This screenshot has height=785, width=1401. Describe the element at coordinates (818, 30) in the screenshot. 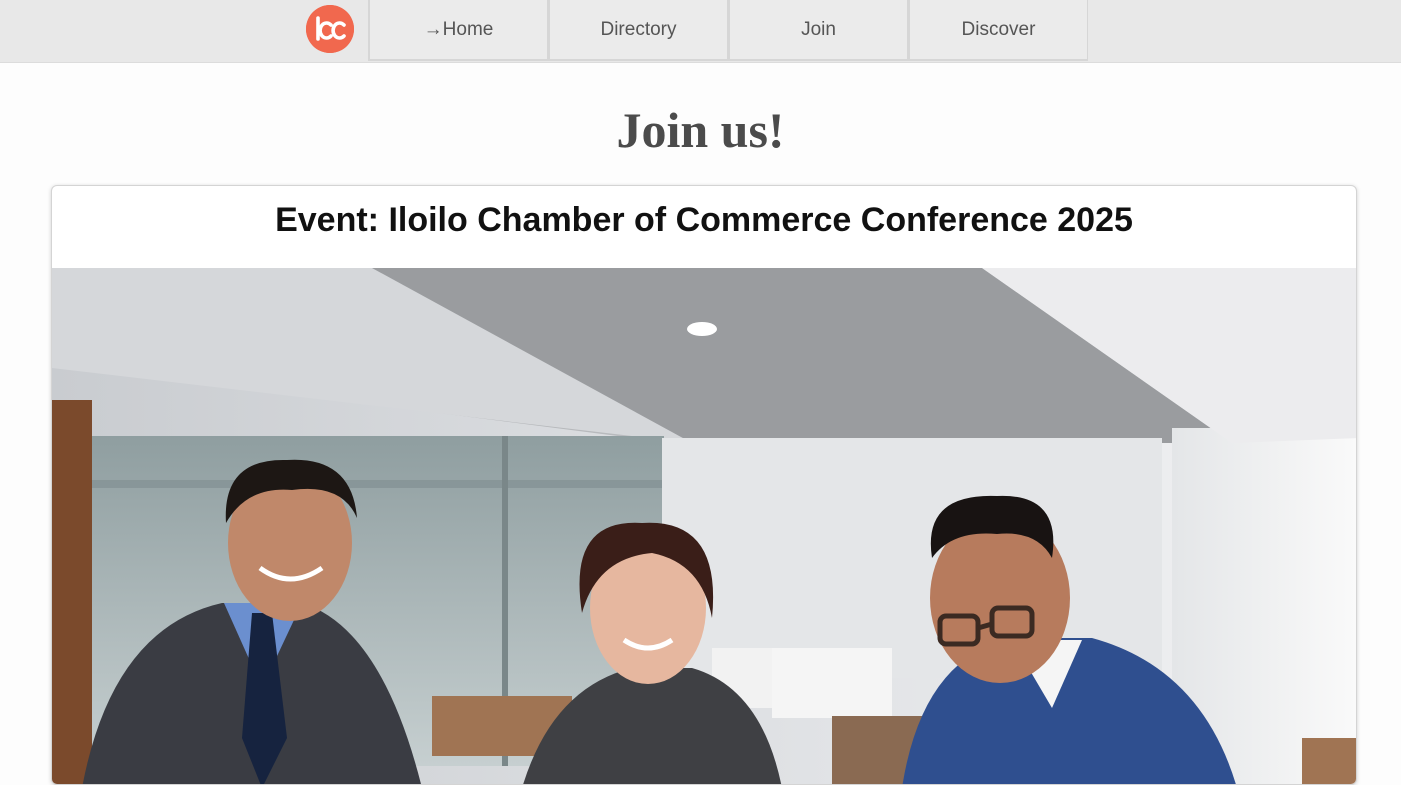

I see `nav-join: Join` at that location.